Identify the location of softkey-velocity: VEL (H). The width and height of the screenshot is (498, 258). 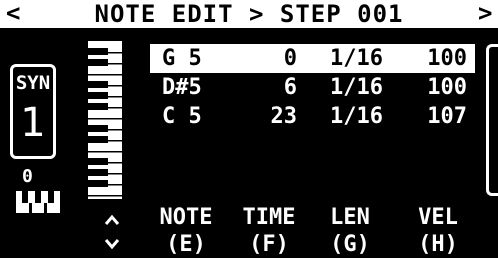
(438, 231).